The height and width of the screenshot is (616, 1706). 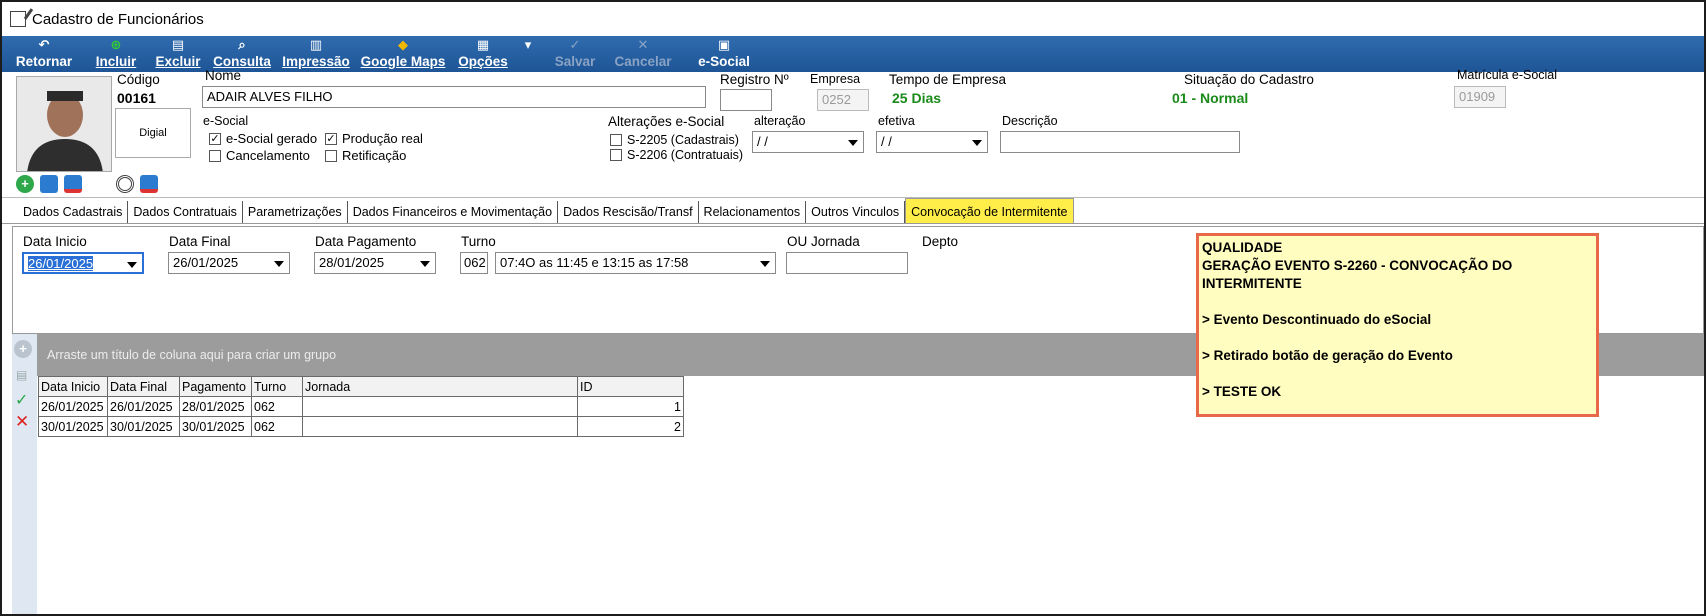 I want to click on tab-dados-financeiros: Dados Financeiros e Movimentação, so click(x=453, y=212).